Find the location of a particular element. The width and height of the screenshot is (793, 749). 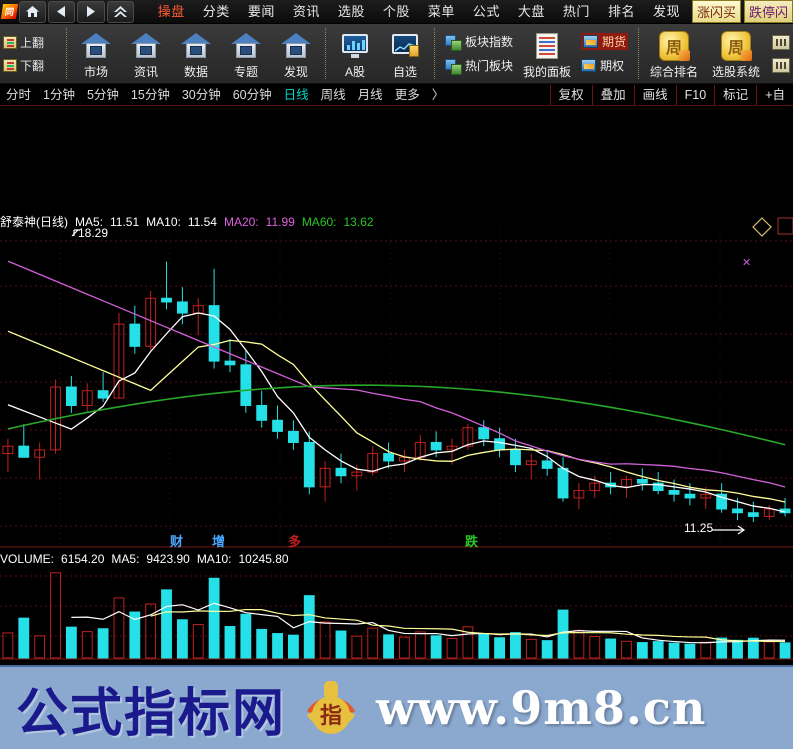

period-button-4: 标记 is located at coordinates (735, 94).